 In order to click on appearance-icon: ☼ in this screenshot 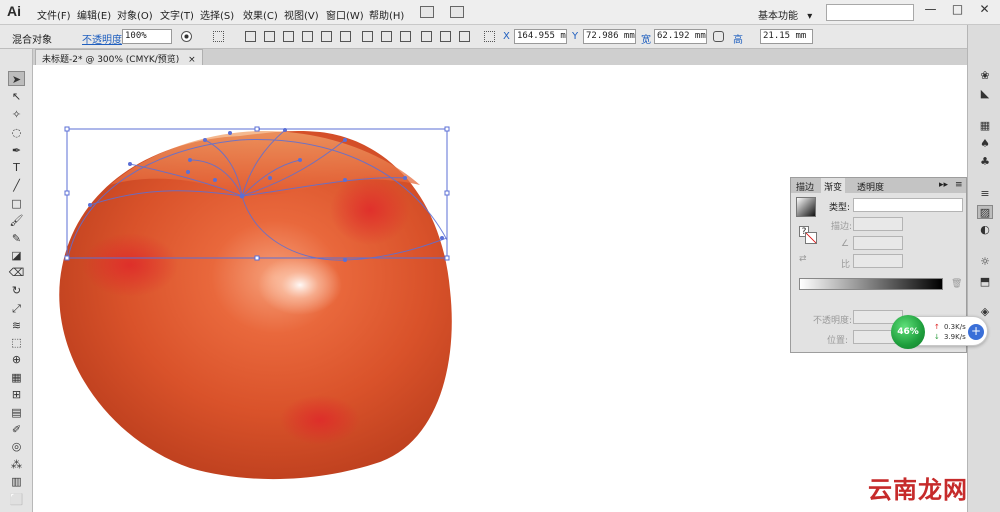, I will do `click(985, 262)`.